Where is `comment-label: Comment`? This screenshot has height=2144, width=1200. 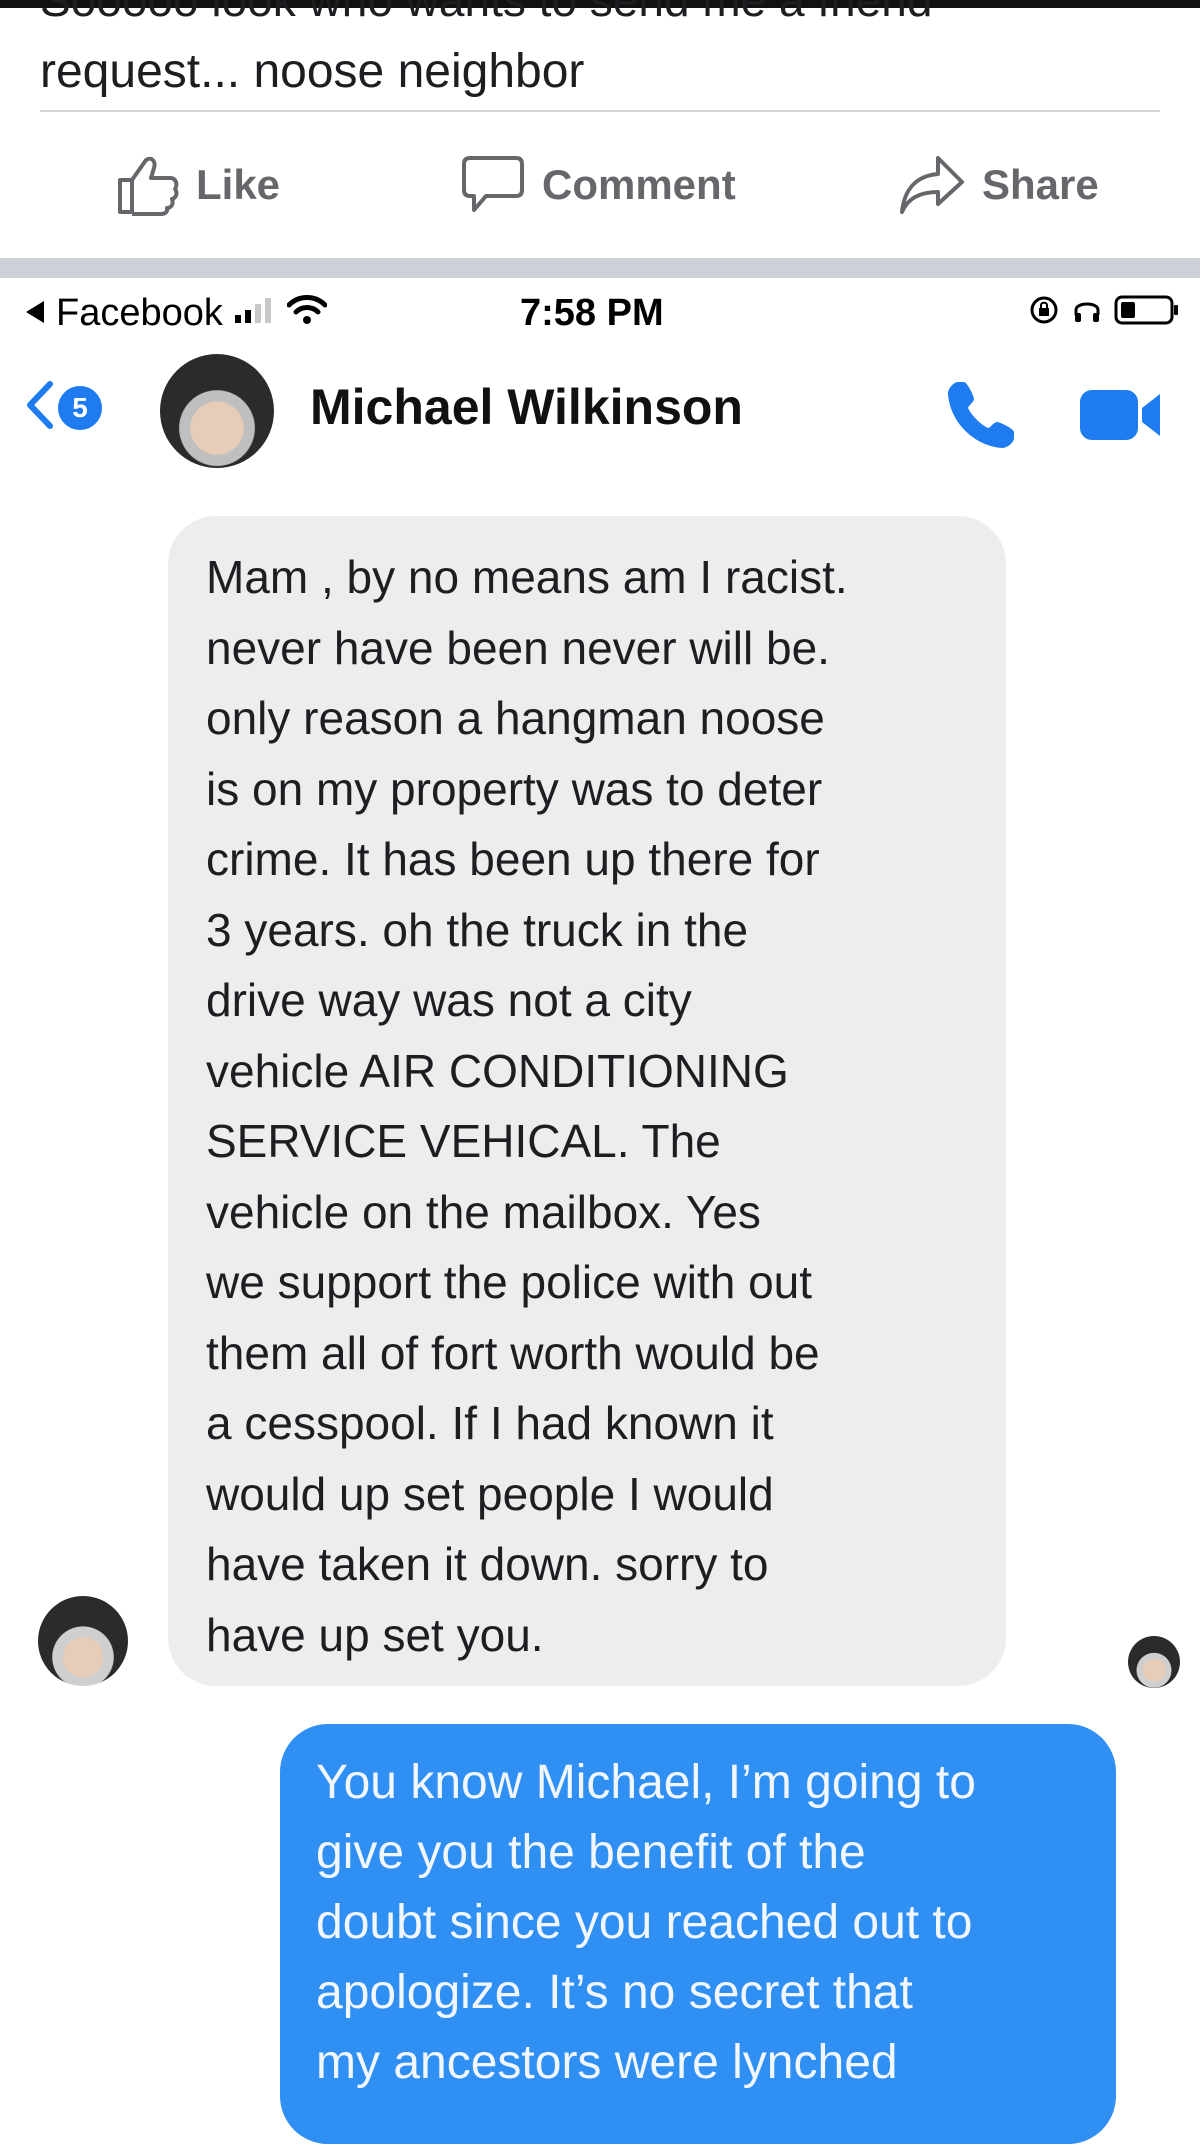 comment-label: Comment is located at coordinates (639, 184).